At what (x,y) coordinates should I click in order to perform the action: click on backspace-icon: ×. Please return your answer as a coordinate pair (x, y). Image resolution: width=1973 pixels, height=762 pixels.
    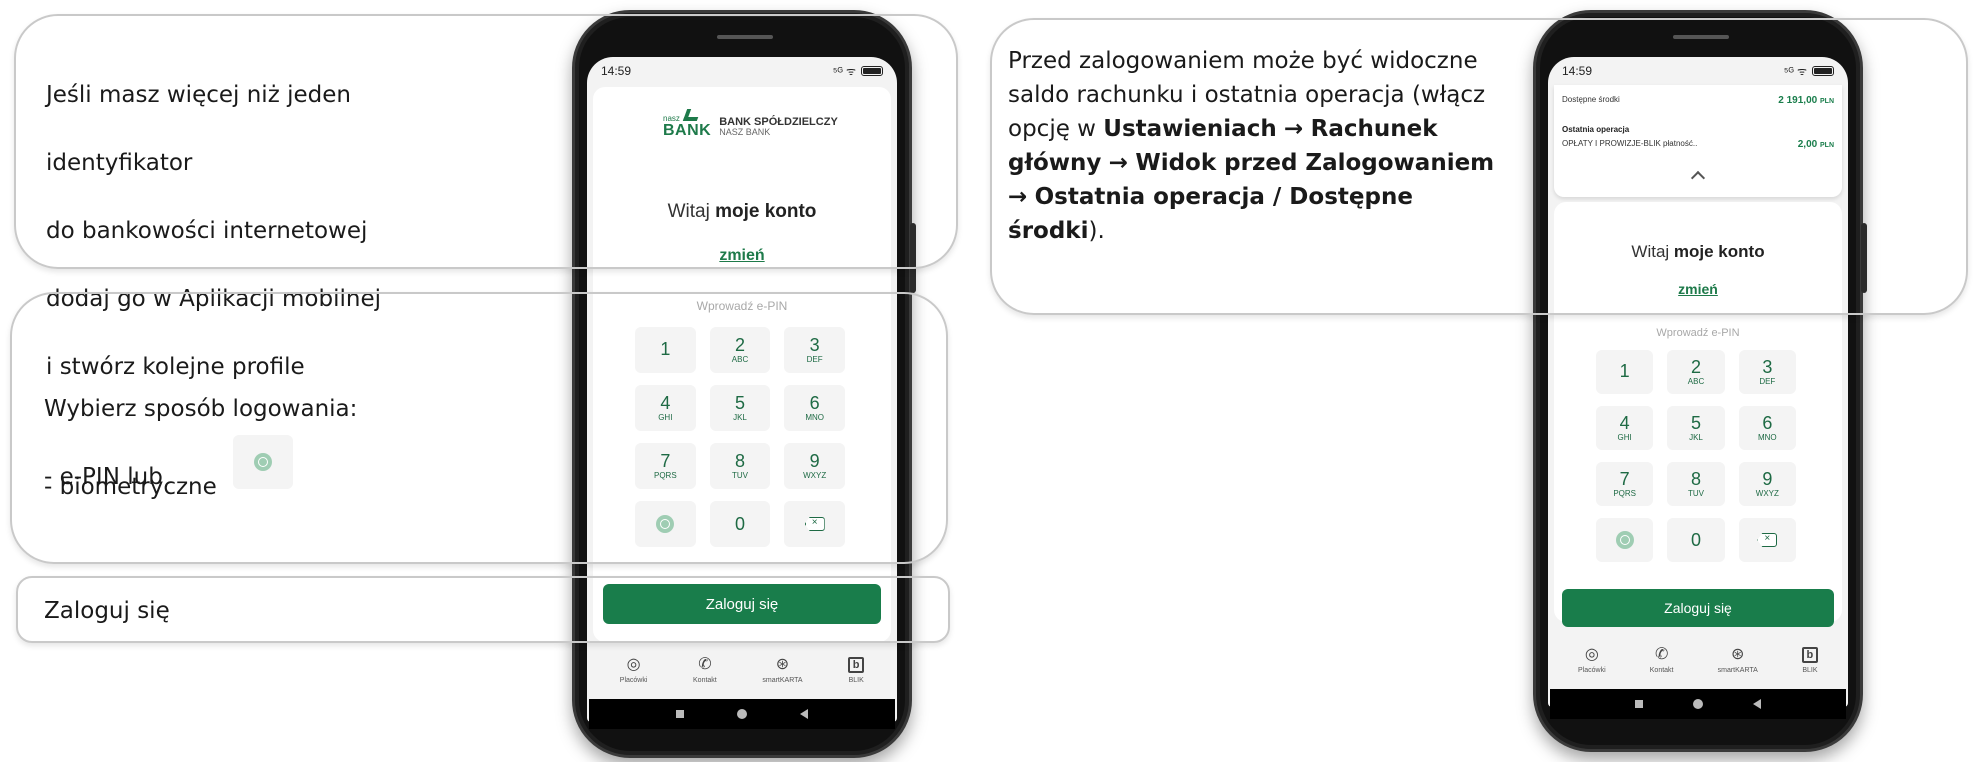
    Looking at the image, I should click on (1767, 540).